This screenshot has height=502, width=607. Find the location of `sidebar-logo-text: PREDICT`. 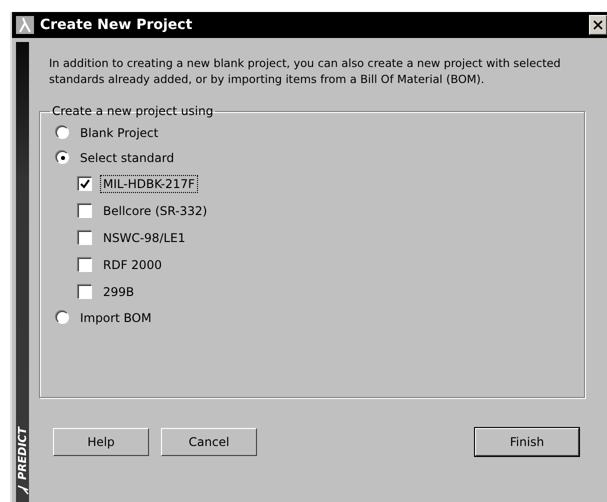

sidebar-logo-text: PREDICT is located at coordinates (22, 453).